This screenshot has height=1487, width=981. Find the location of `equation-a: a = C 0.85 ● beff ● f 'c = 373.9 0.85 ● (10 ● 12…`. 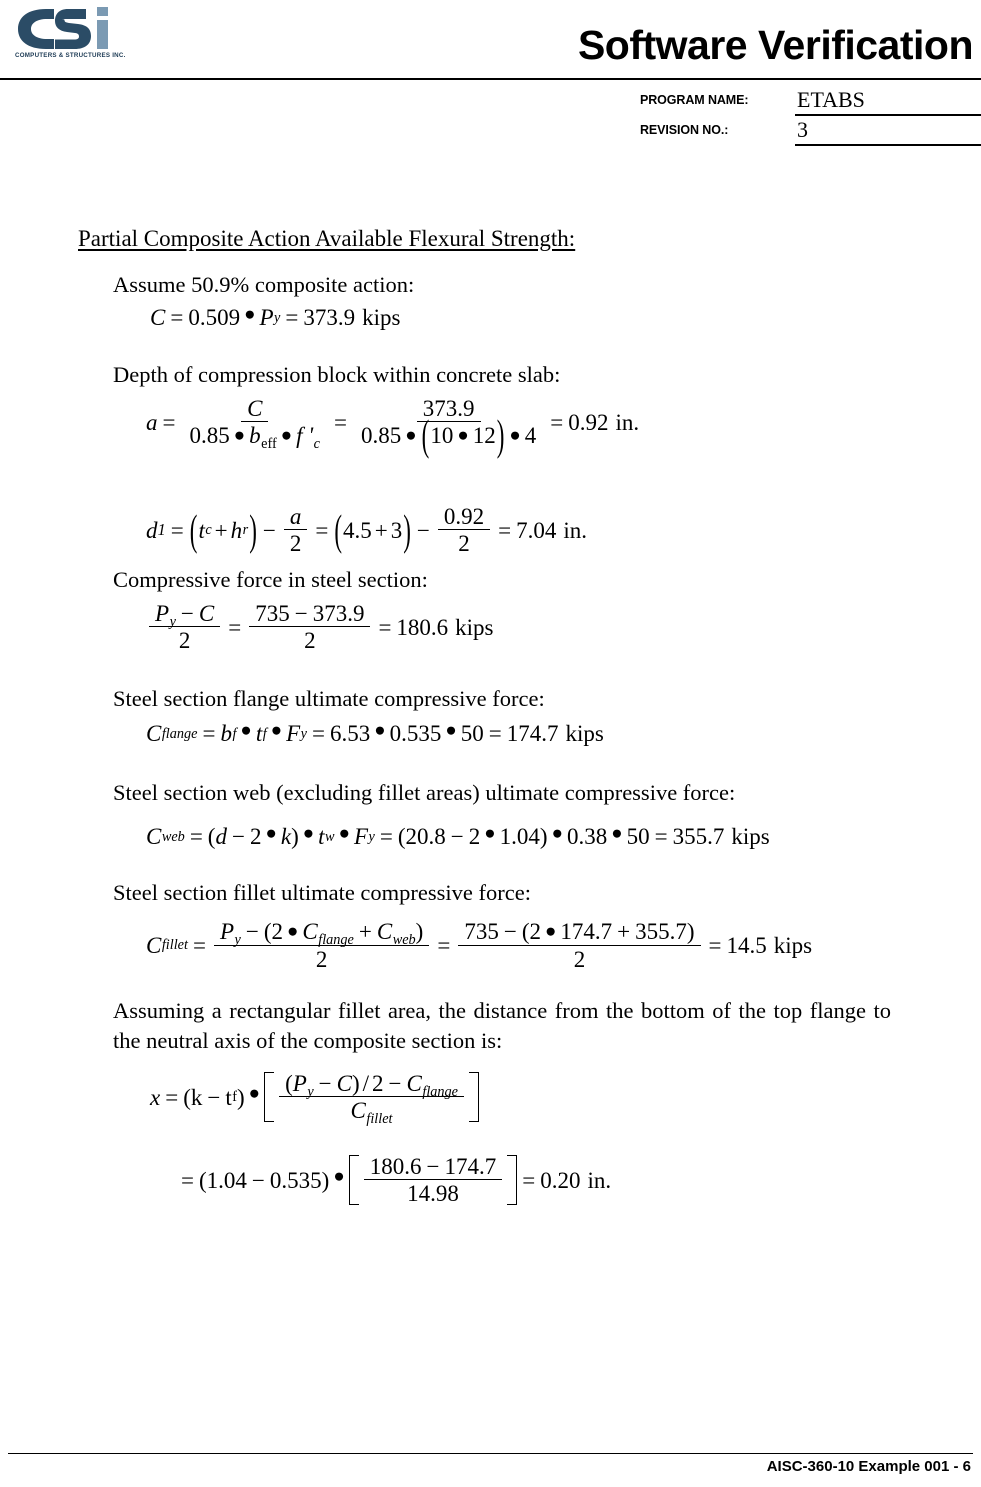

equation-a: a = C 0.85 ● beff ● f 'c = 373.9 0.85 ● (10 ● 12… is located at coordinates (393, 428).